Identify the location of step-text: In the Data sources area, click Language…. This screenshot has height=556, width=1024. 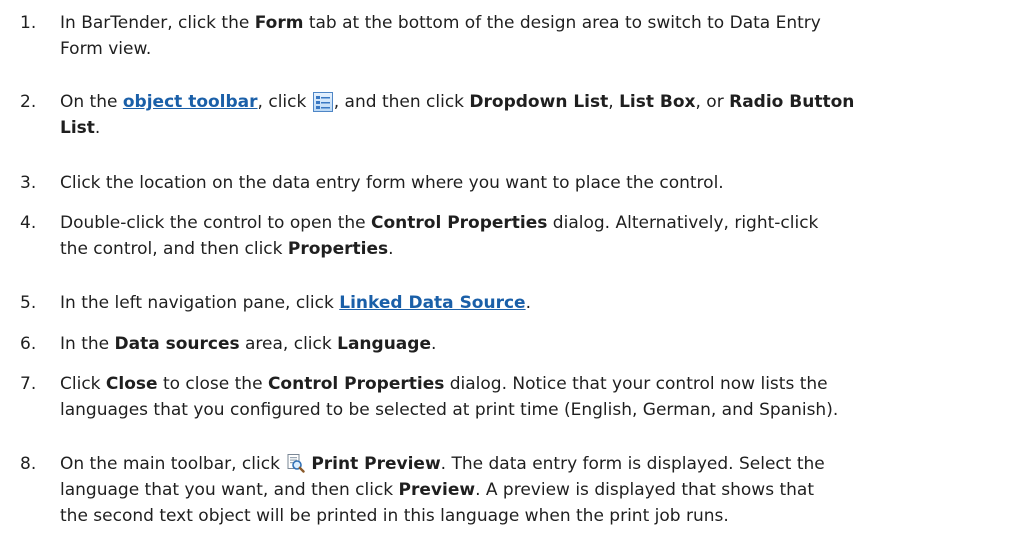
(248, 344).